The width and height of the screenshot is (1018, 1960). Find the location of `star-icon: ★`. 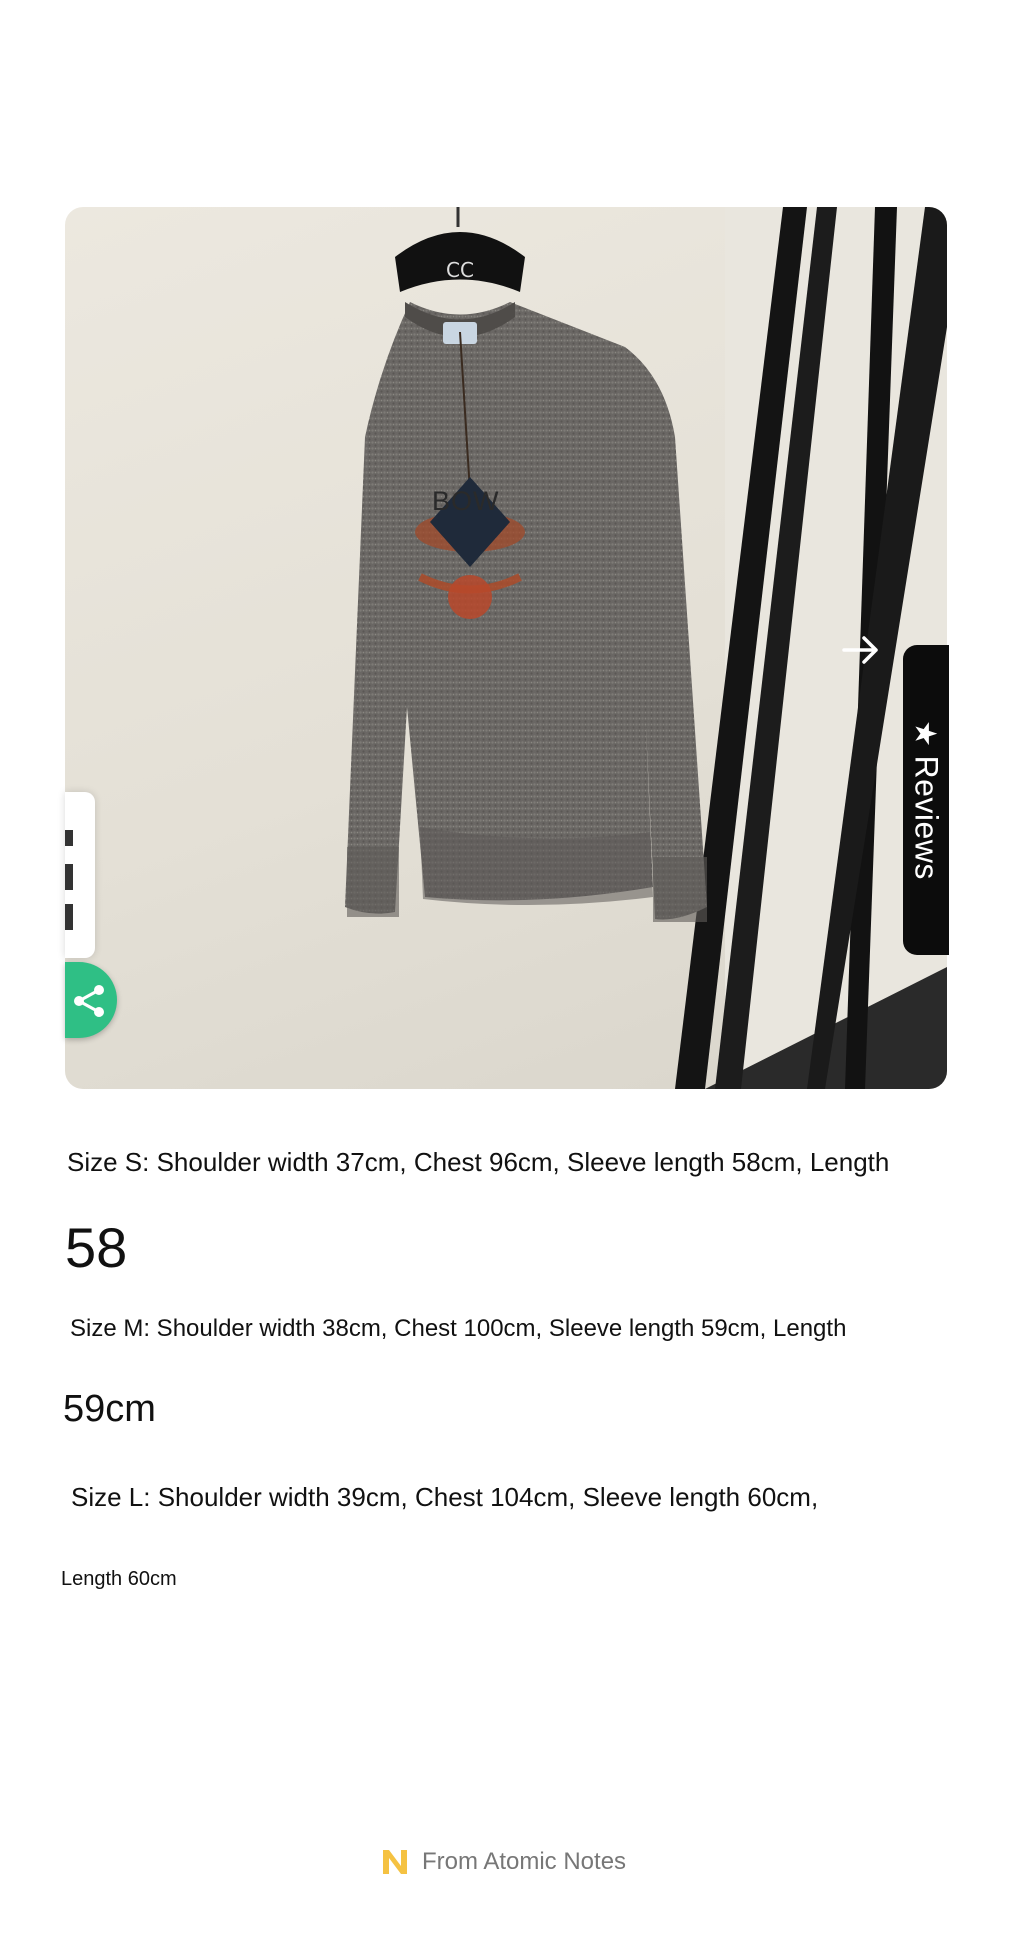

star-icon: ★ is located at coordinates (925, 734).